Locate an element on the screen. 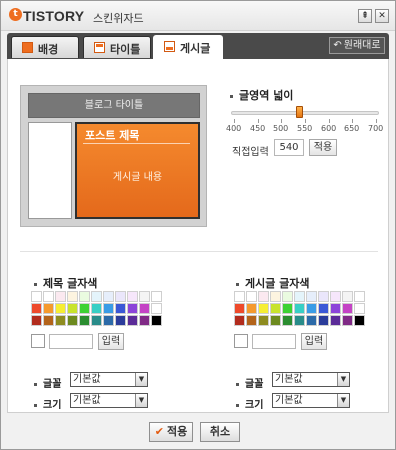  title-bar: t TISTORY 스킨위자드 ⇞ ✕ is located at coordinates (198, 16).